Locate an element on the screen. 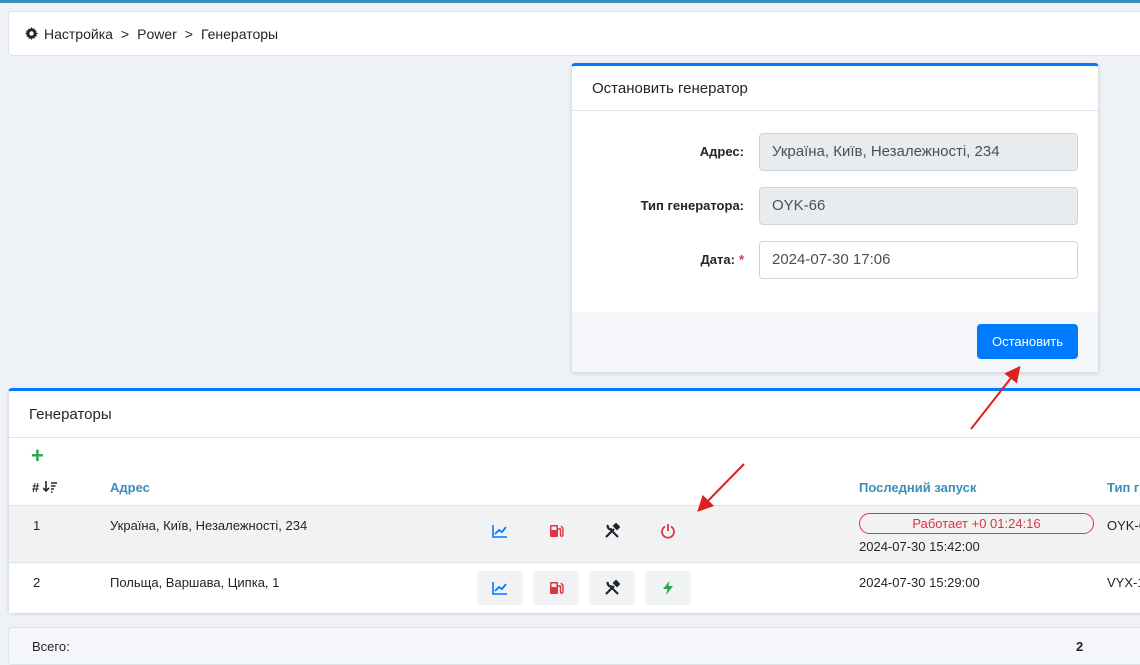 The height and width of the screenshot is (665, 1140). status-badge: Работает +0 01:24:16 is located at coordinates (976, 523).